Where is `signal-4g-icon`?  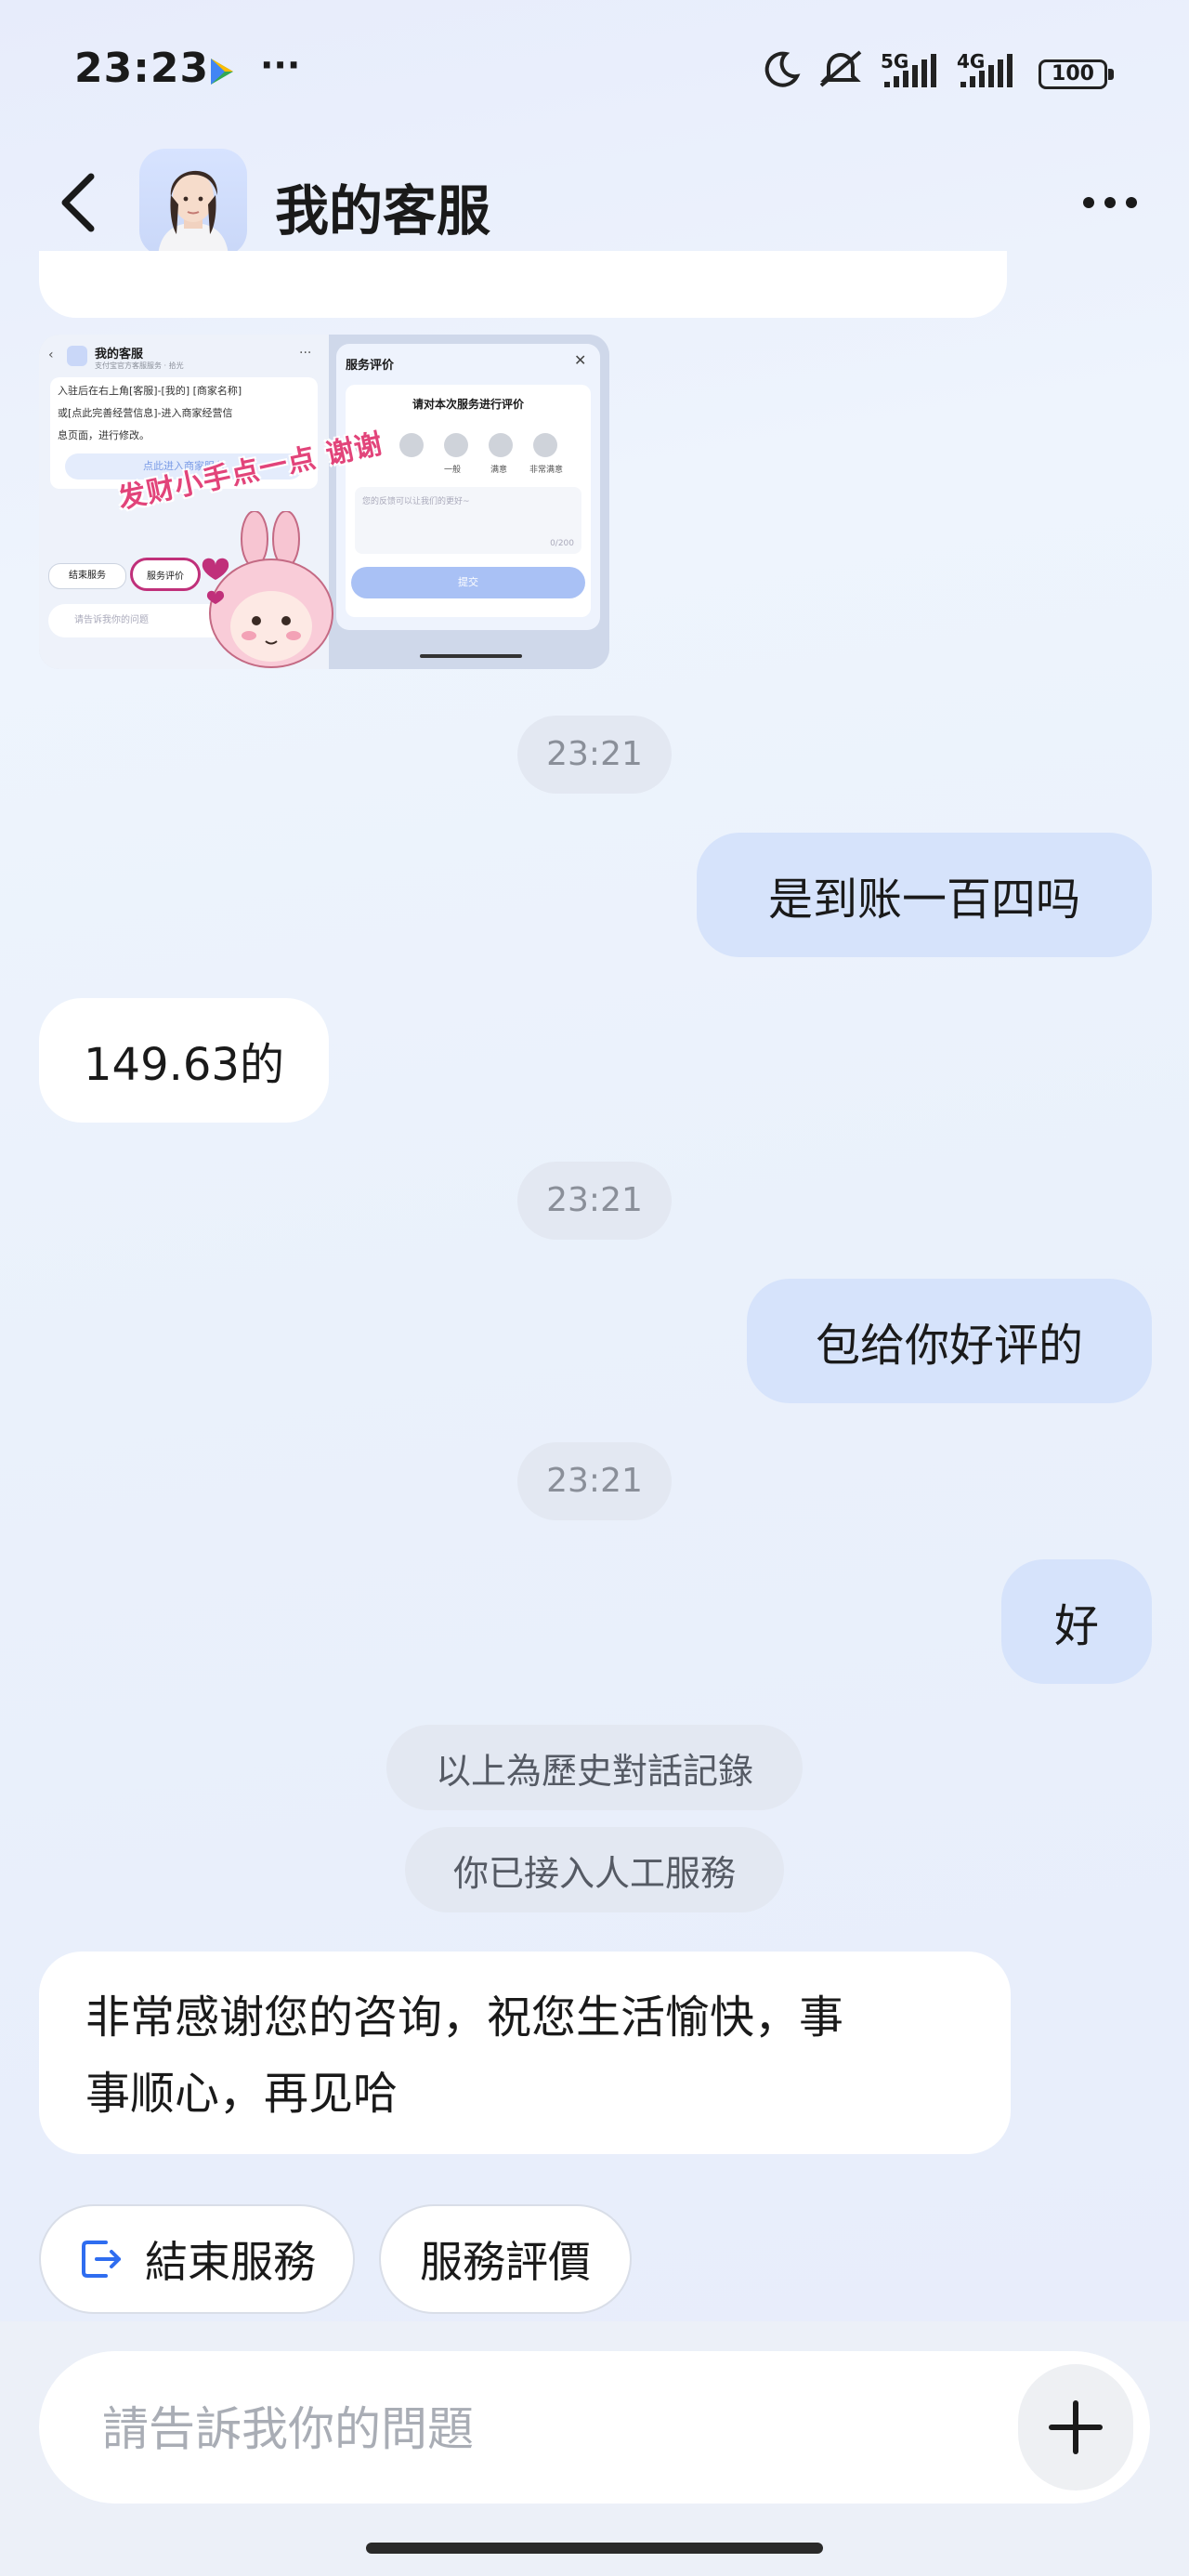 signal-4g-icon is located at coordinates (986, 70).